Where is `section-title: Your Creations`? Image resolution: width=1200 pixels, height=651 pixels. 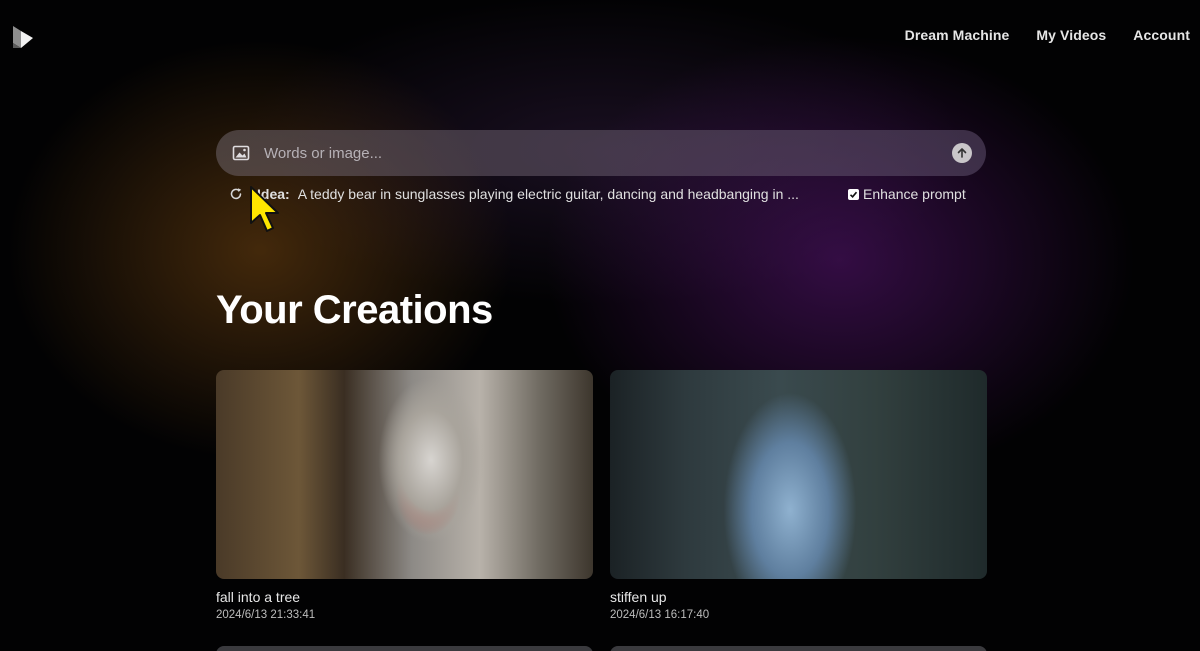 section-title: Your Creations is located at coordinates (354, 310).